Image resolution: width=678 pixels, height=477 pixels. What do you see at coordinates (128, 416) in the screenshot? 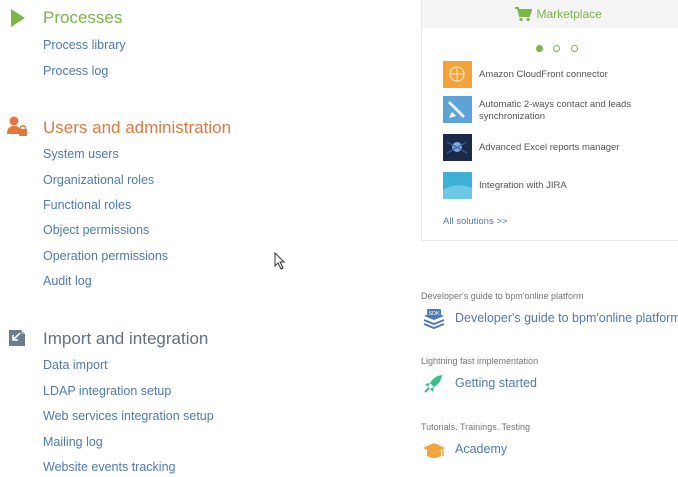
I see `link-web-services-integration-setup: Web services integration setup` at bounding box center [128, 416].